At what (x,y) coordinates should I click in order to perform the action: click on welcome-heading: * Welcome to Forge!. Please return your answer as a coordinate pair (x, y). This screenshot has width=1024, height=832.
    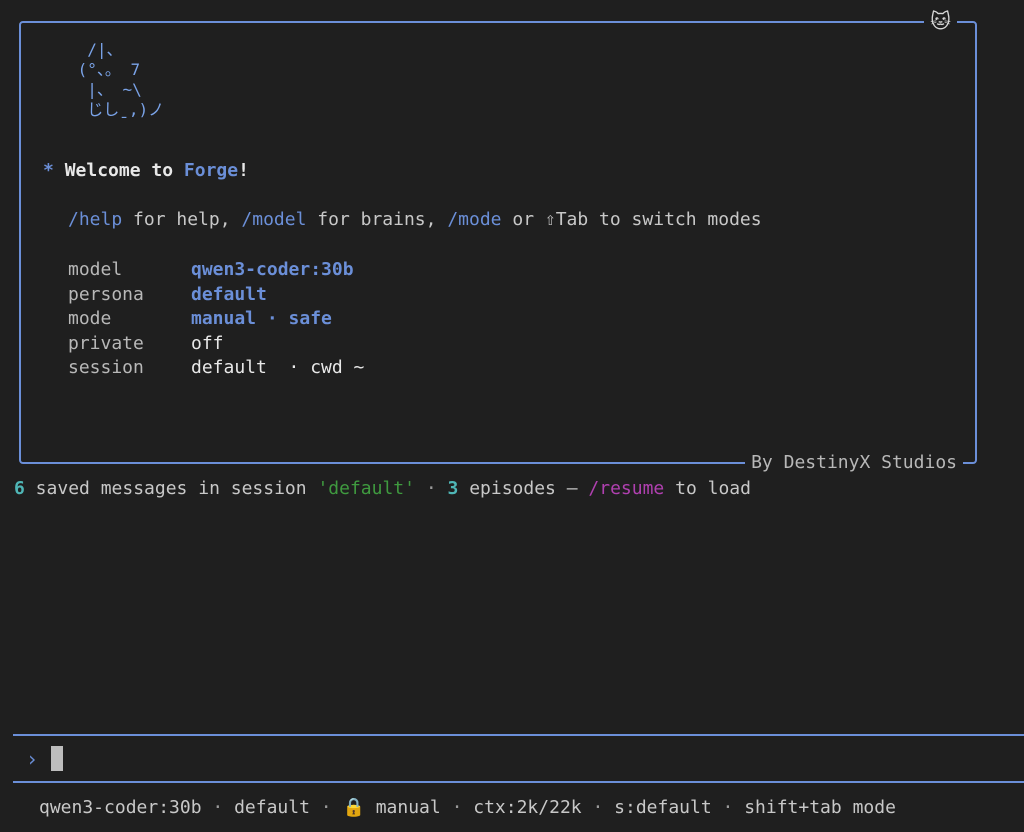
    Looking at the image, I should click on (146, 170).